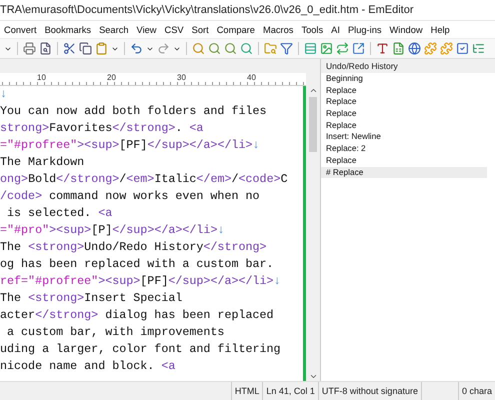 Image resolution: width=495 pixels, height=400 pixels. I want to click on code-line: You can now add both folders and files, so click(134, 111).